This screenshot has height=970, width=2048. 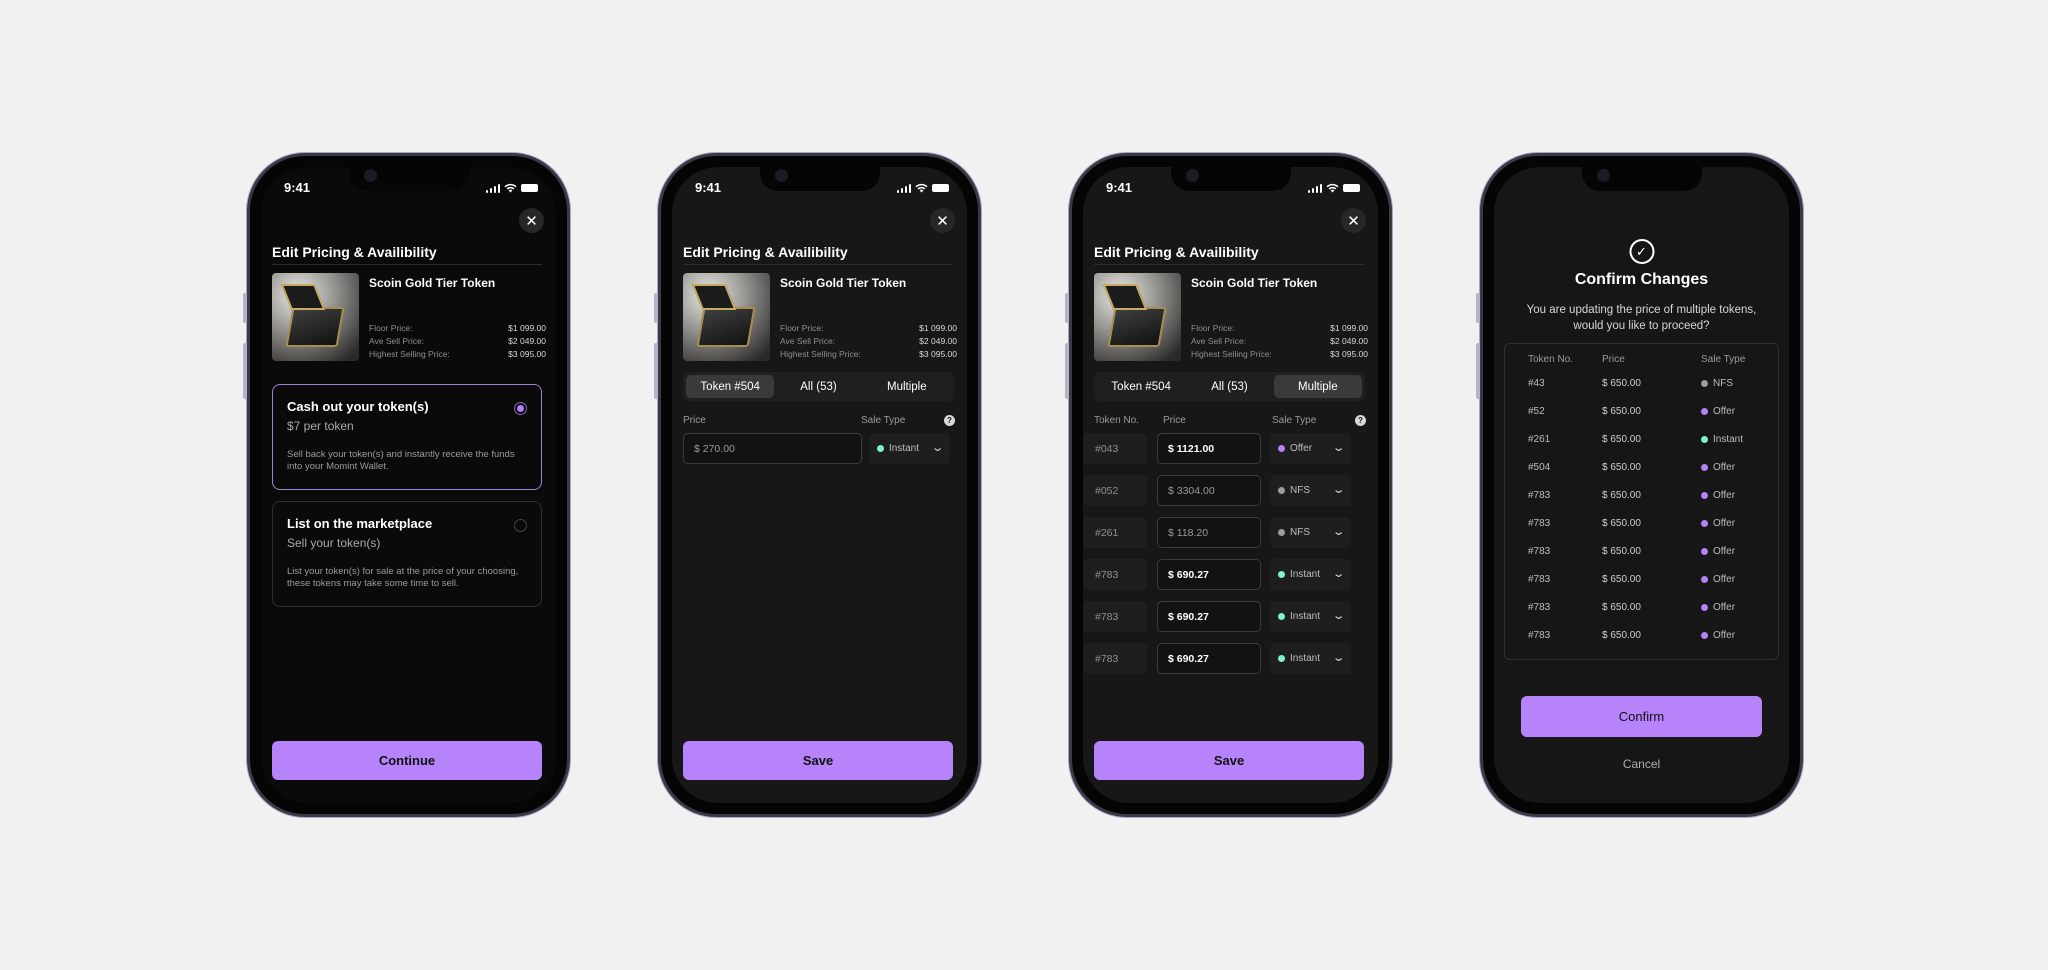 What do you see at coordinates (1119, 187) in the screenshot?
I see `status-time: 9:41` at bounding box center [1119, 187].